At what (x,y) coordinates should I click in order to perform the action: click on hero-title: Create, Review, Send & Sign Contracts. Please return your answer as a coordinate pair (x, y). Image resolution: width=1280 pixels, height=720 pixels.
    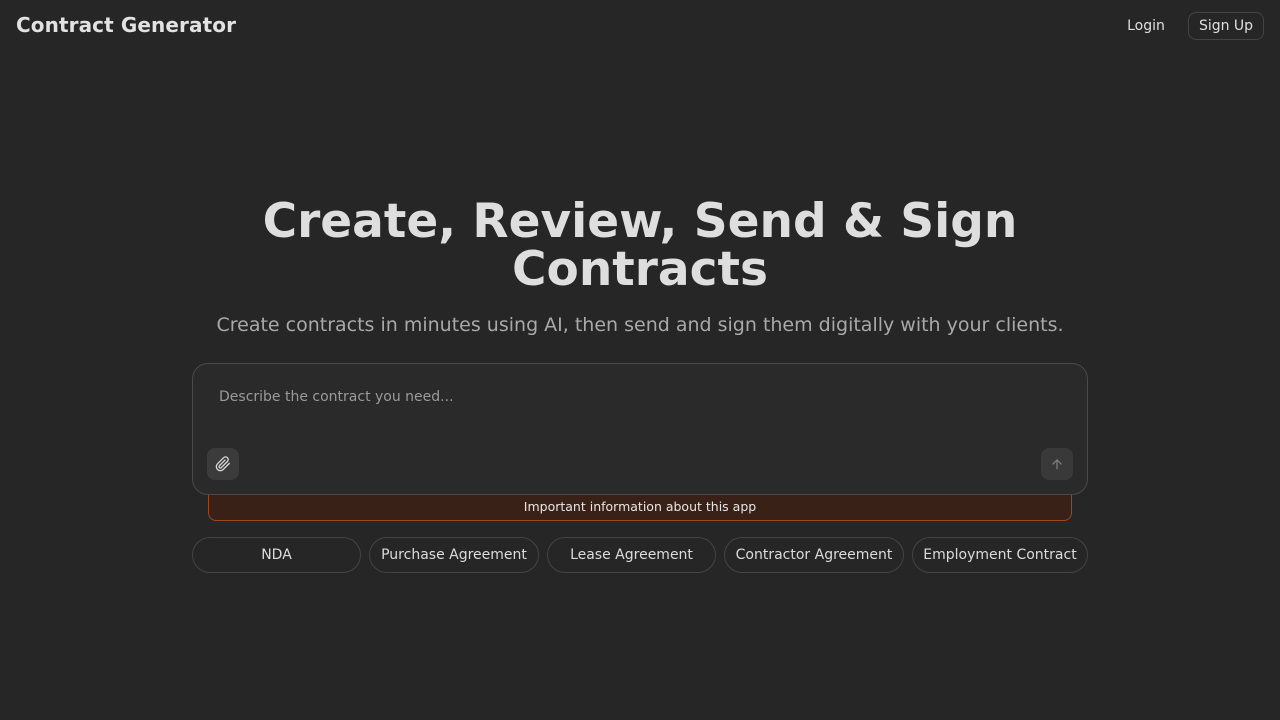
    Looking at the image, I should click on (640, 245).